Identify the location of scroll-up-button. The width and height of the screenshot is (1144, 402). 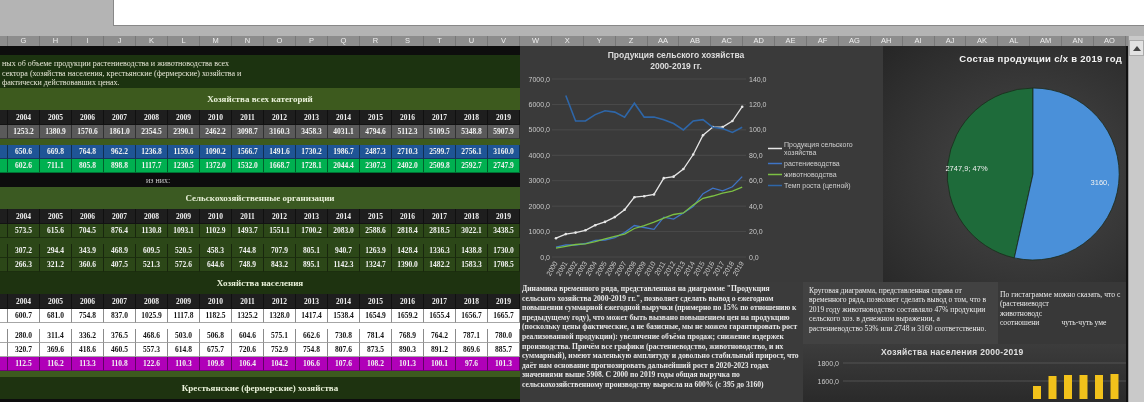
(1136, 48).